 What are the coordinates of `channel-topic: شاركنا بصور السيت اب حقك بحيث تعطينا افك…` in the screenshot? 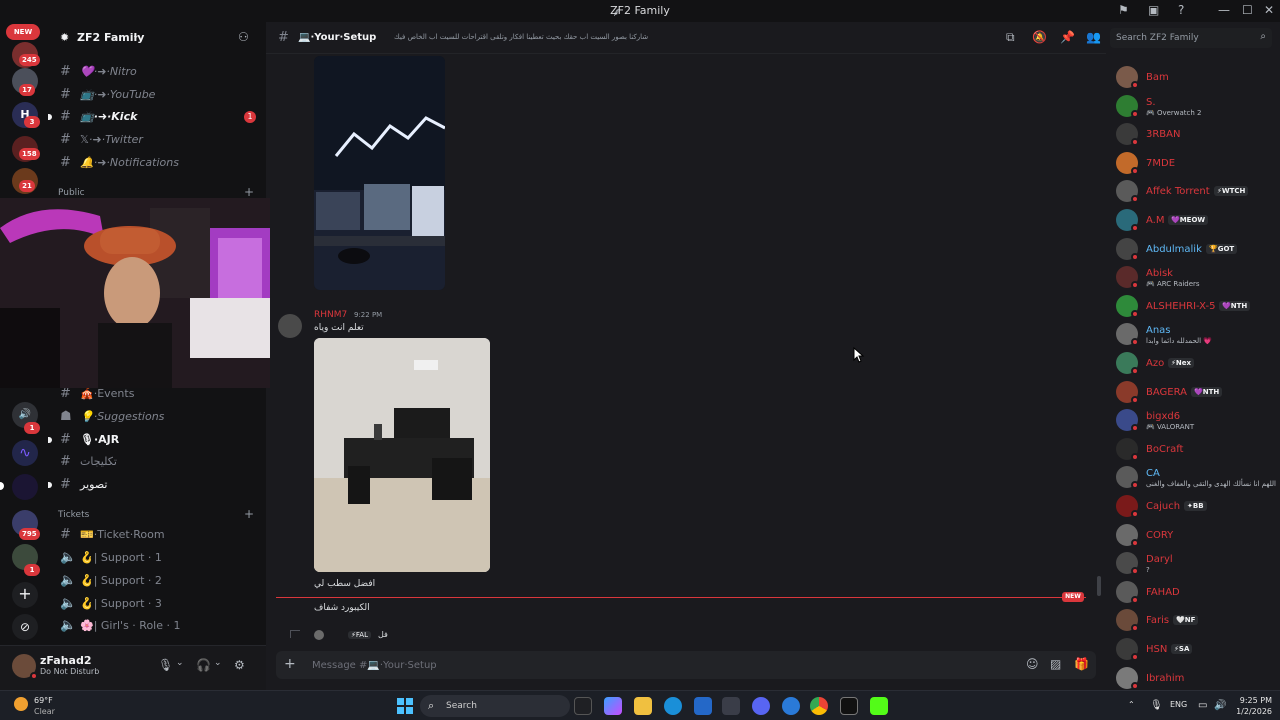 It's located at (521, 37).